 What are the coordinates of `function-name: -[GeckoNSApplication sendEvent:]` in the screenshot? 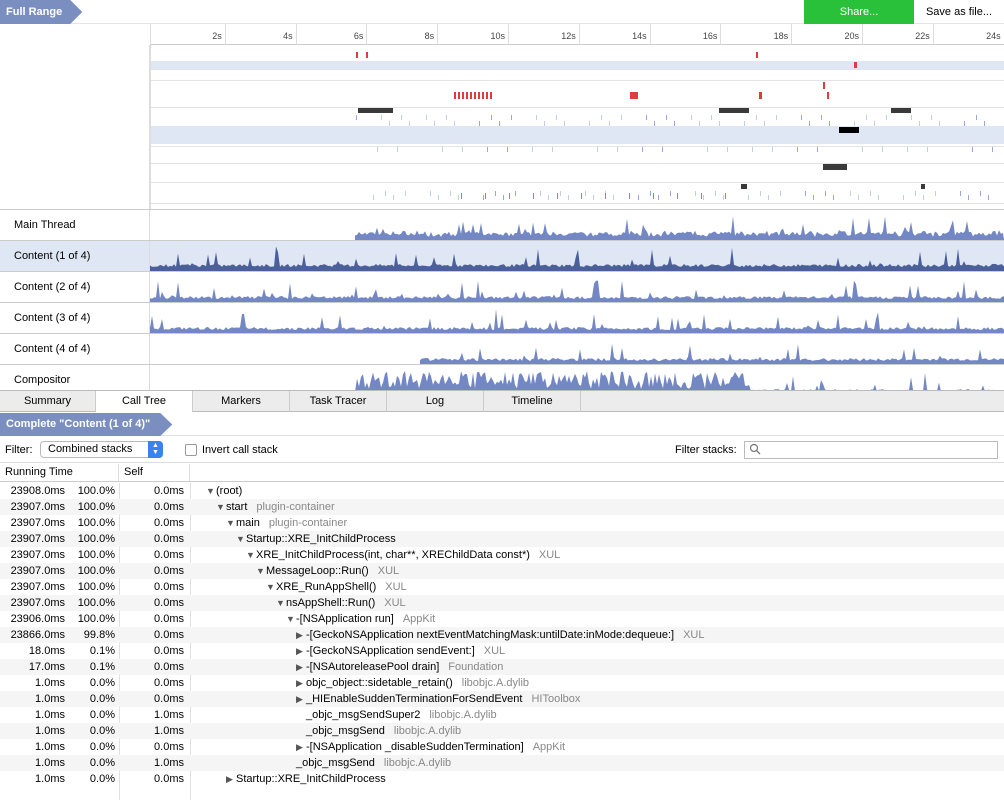 It's located at (390, 651).